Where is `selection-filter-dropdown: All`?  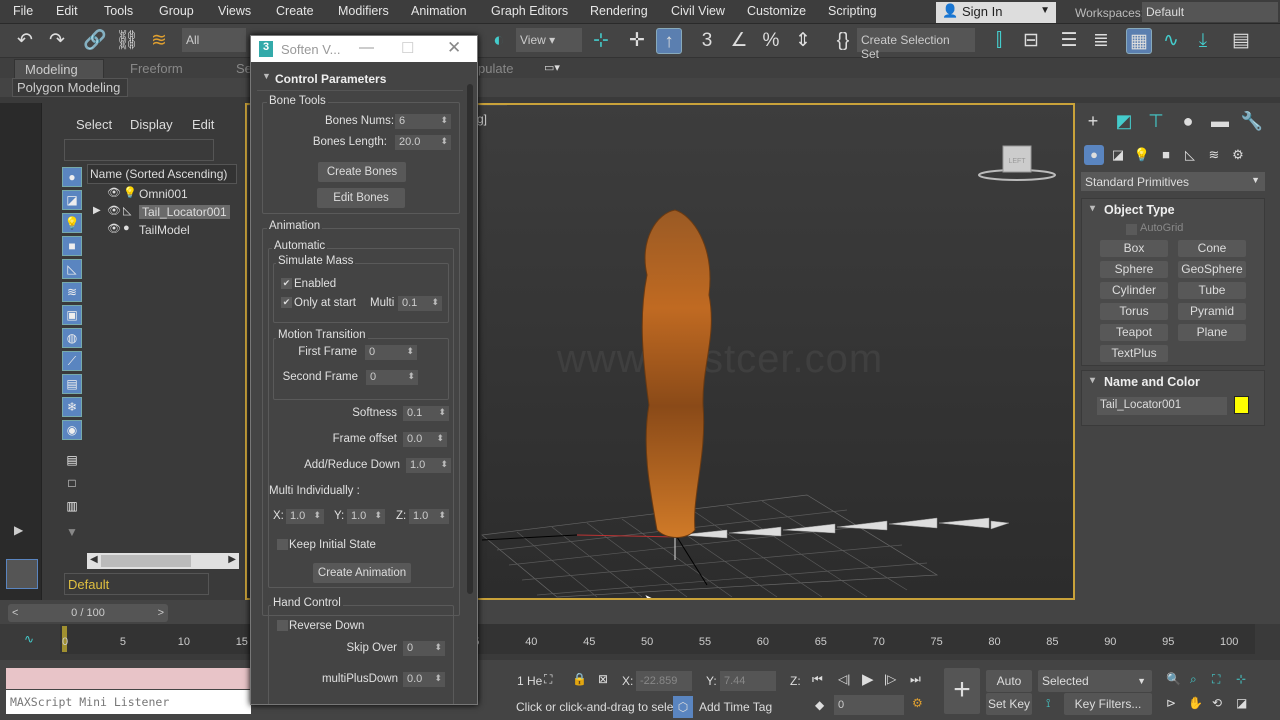
selection-filter-dropdown: All is located at coordinates (214, 40).